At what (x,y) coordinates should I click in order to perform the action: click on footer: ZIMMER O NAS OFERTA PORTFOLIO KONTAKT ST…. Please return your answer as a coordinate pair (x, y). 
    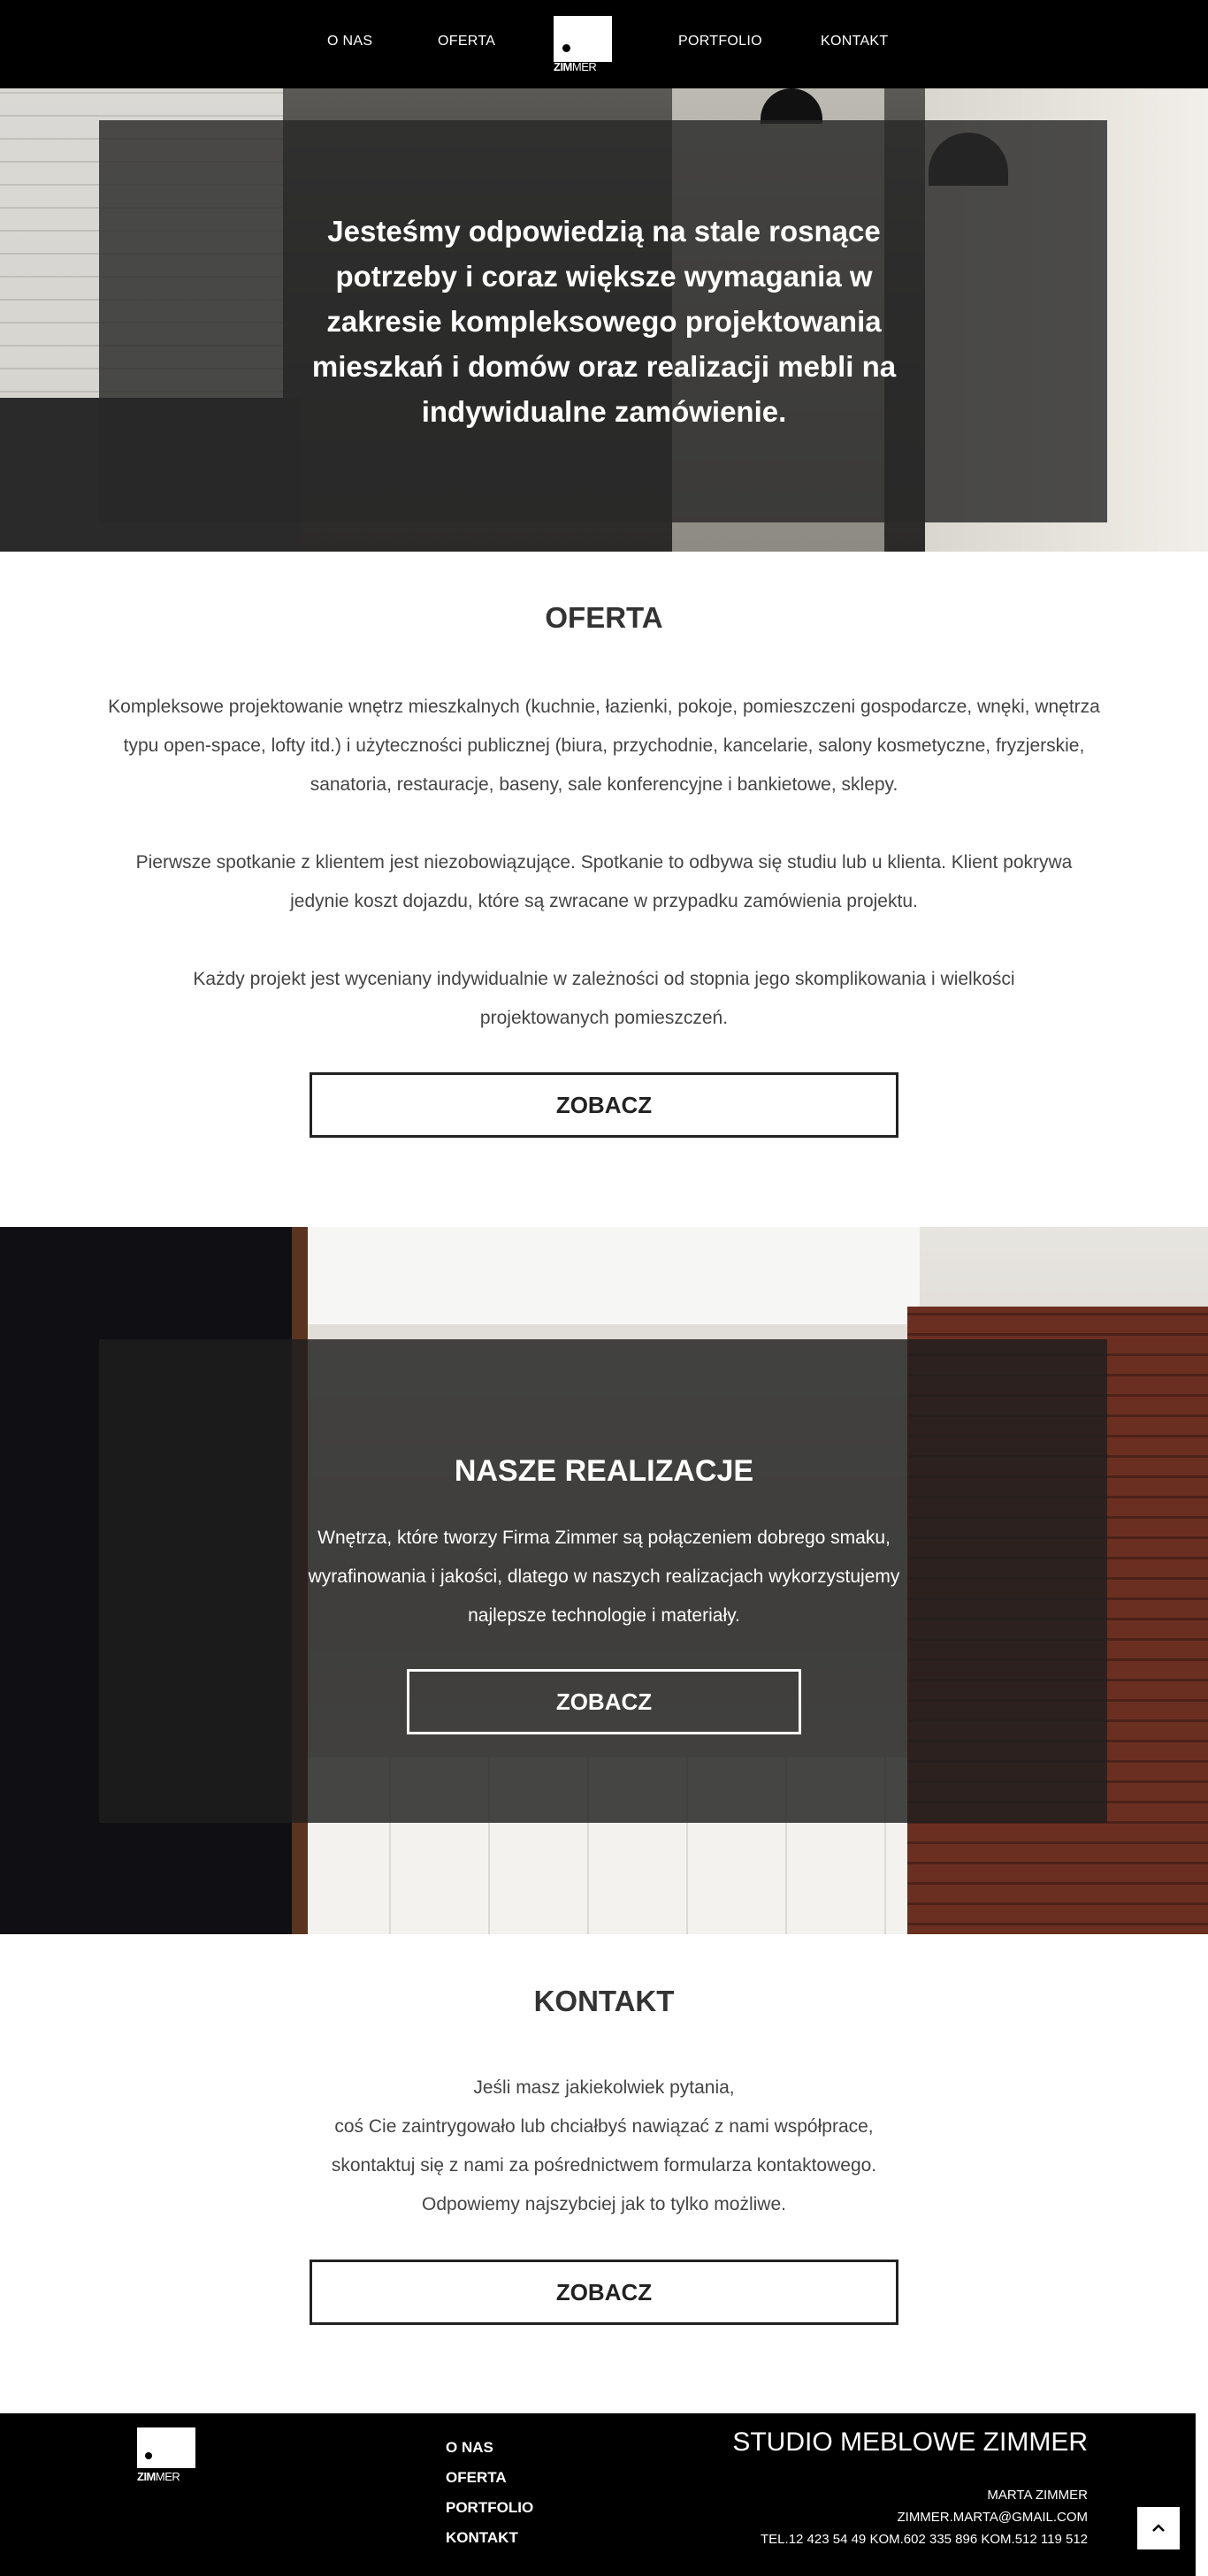
    Looking at the image, I should click on (598, 2494).